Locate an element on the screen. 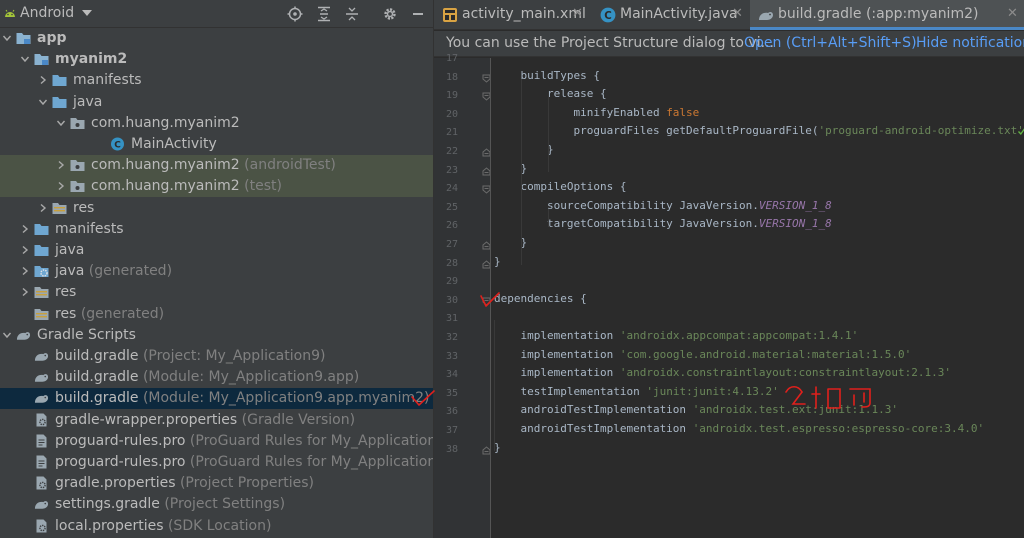 The image size is (1024, 538). line-number: 22 is located at coordinates (451, 151).